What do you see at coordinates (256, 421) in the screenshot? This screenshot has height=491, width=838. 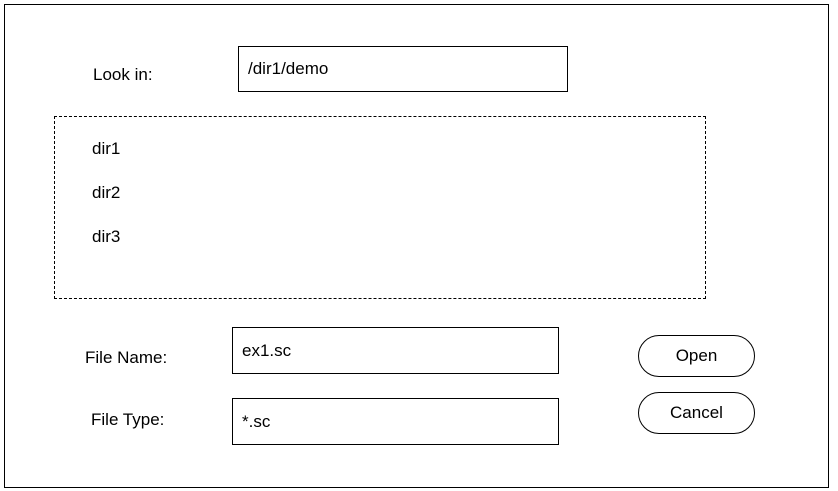 I see `file-type-value: *.sc` at bounding box center [256, 421].